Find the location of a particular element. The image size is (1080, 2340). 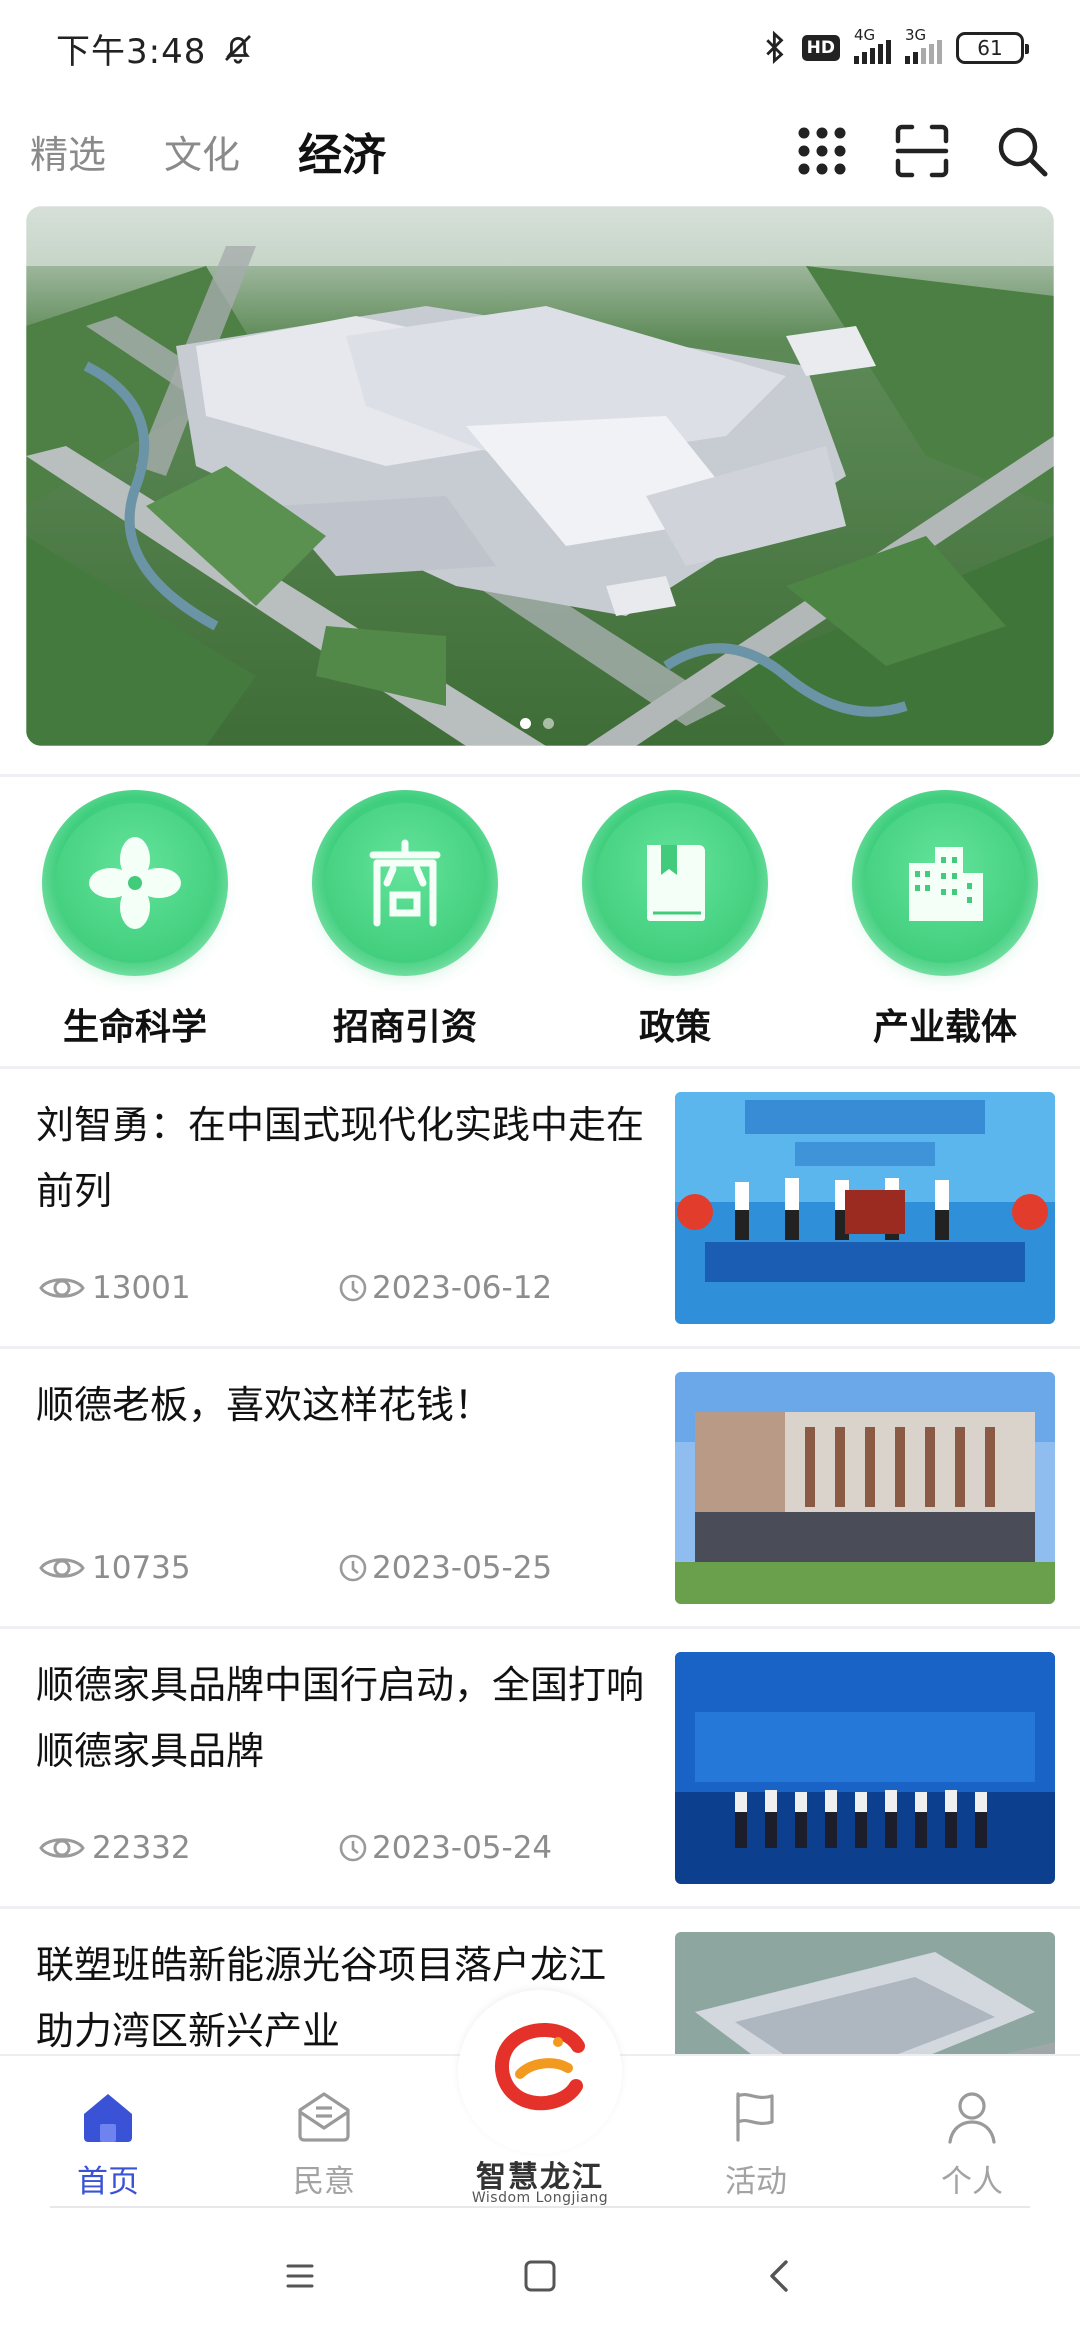

apps-grid-icon is located at coordinates (822, 151).